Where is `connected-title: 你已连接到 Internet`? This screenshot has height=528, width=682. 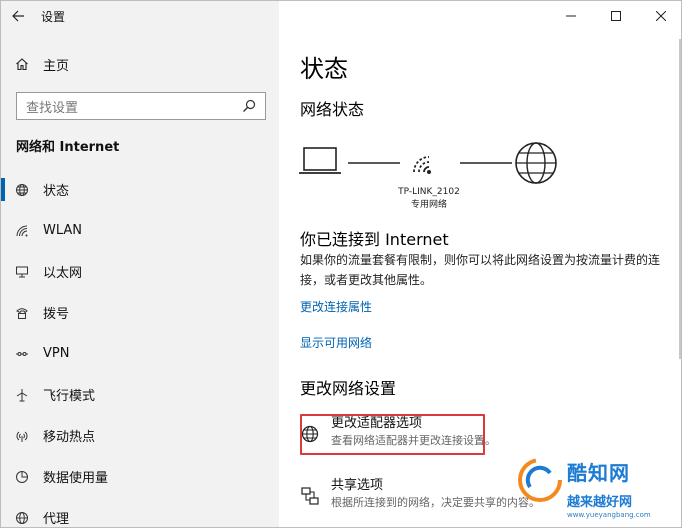
connected-title: 你已连接到 Internet is located at coordinates (374, 239).